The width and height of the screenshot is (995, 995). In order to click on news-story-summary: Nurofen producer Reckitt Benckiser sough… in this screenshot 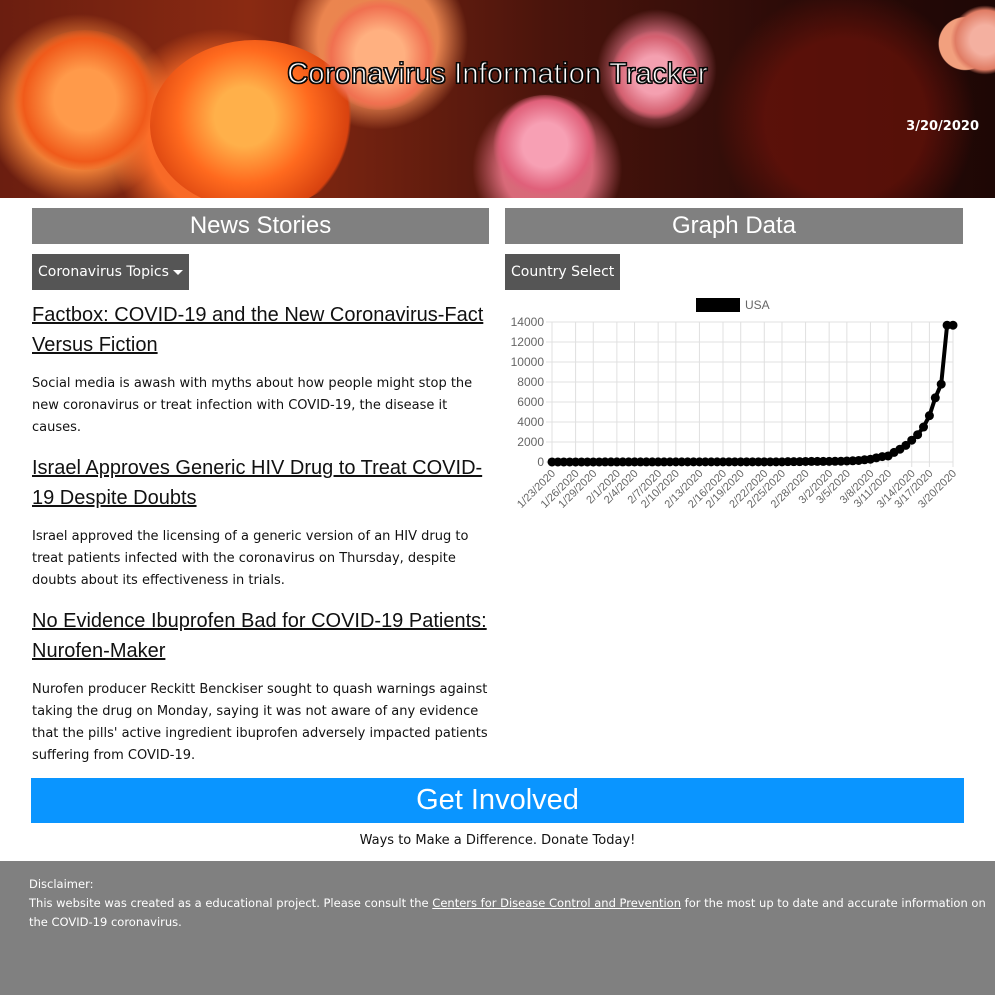, I will do `click(260, 722)`.